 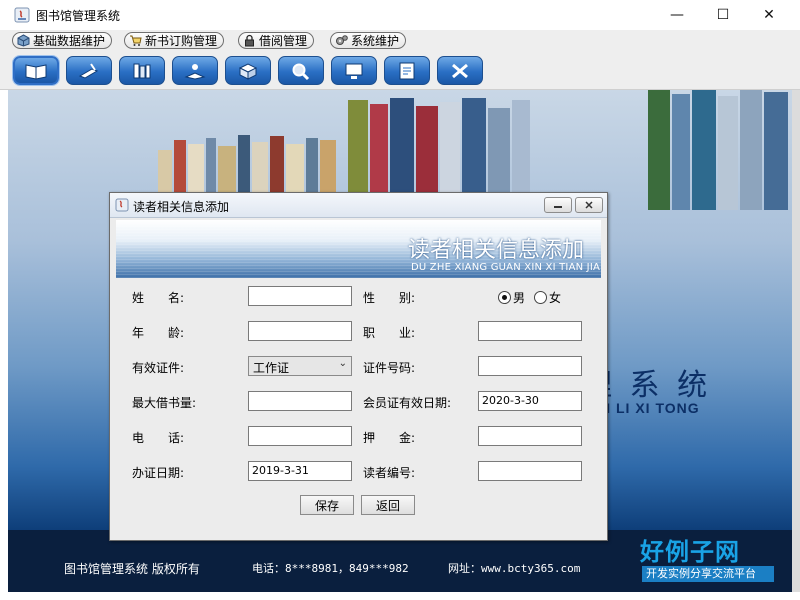 I want to click on reader-icon, so click(x=195, y=71).